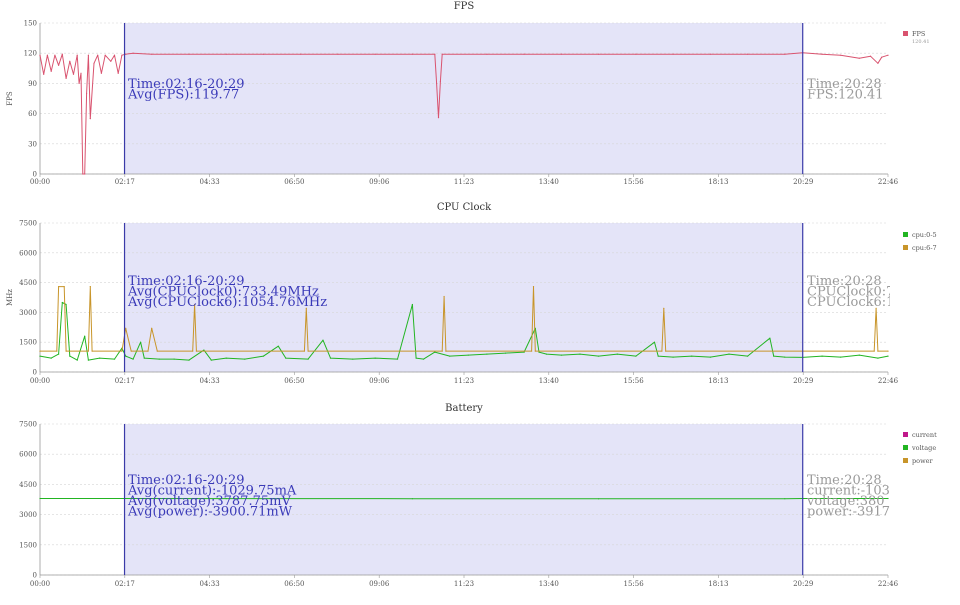 The height and width of the screenshot is (605, 960). Describe the element at coordinates (924, 248) in the screenshot. I see `legend-label: cpu:6-7` at that location.